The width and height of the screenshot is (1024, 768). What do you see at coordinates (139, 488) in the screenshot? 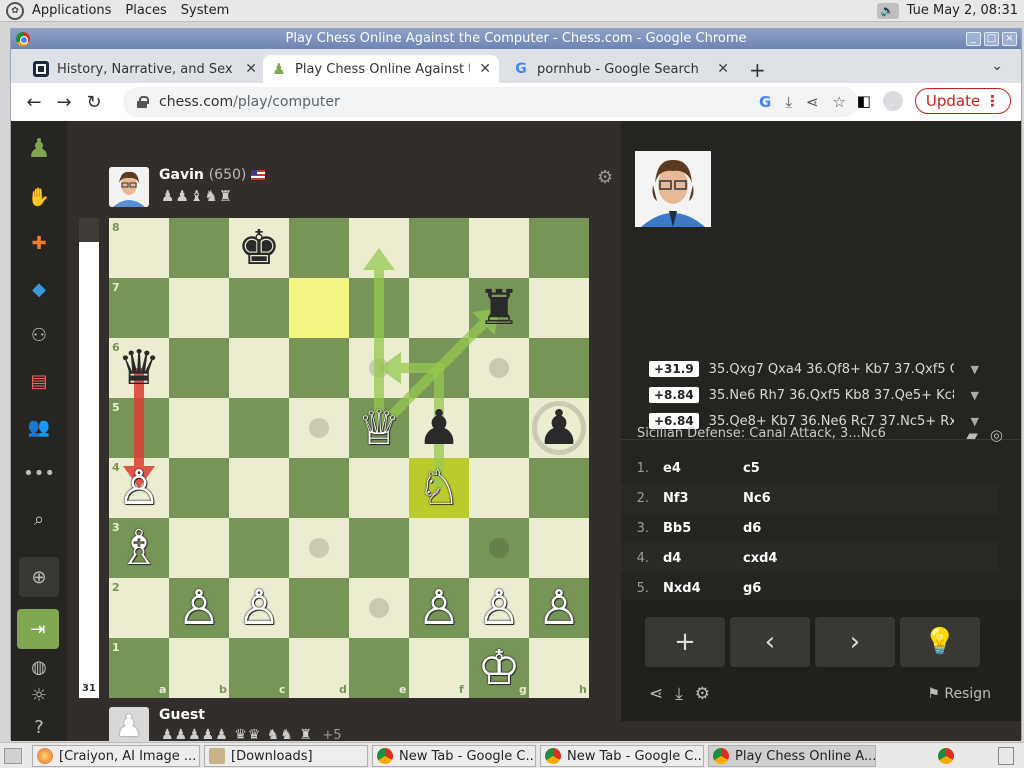
I see `white-piece-a4: ♙` at bounding box center [139, 488].